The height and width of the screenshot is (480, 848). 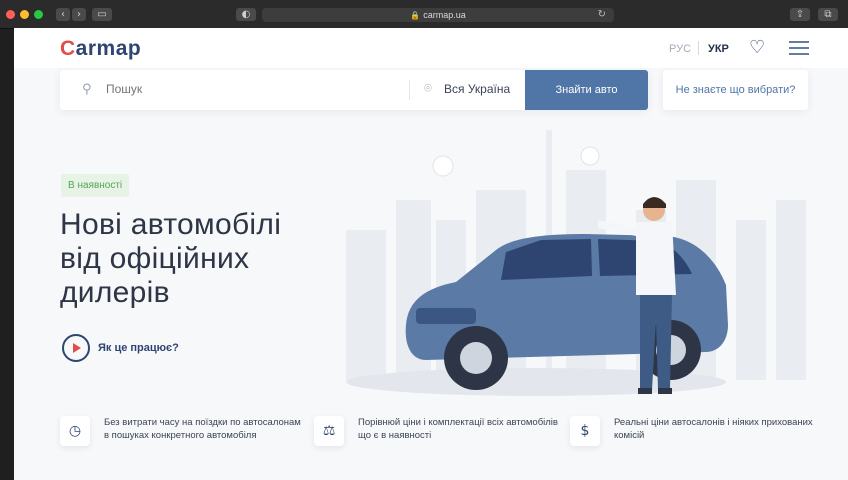 I want to click on site-header: Carmap РУС УКР ♡, so click(x=431, y=48).